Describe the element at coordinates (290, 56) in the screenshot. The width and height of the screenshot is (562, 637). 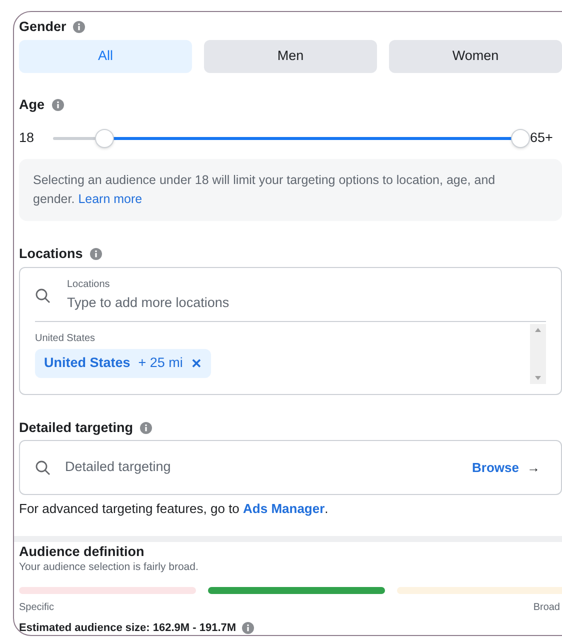
I see `gender-tab: Men` at that location.